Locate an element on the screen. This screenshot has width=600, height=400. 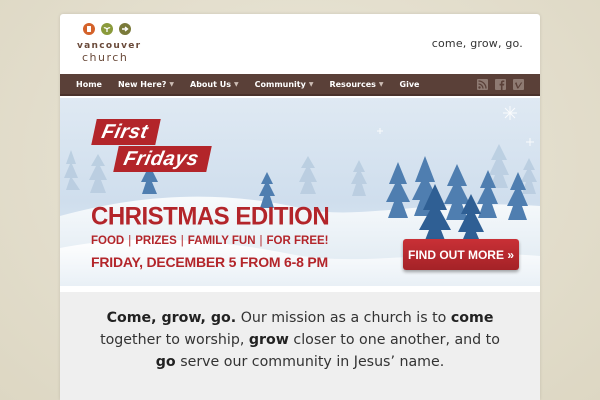
banner-tags: FOOD | PRIZES | FAMILY FUN | FOR FREE! is located at coordinates (210, 241).